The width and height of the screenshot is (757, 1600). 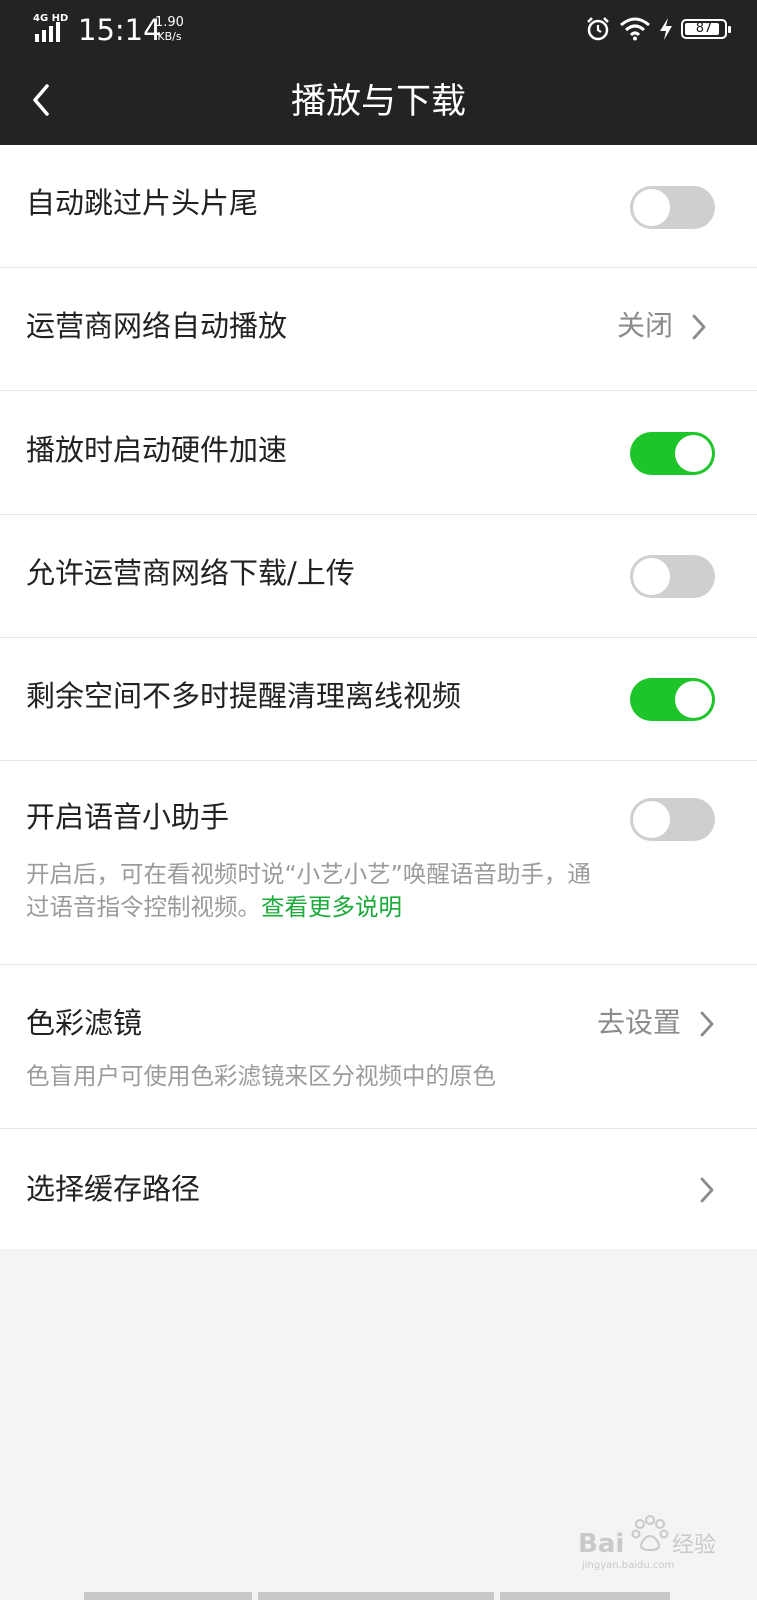 I want to click on page-title: 播放与下载, so click(x=378, y=102).